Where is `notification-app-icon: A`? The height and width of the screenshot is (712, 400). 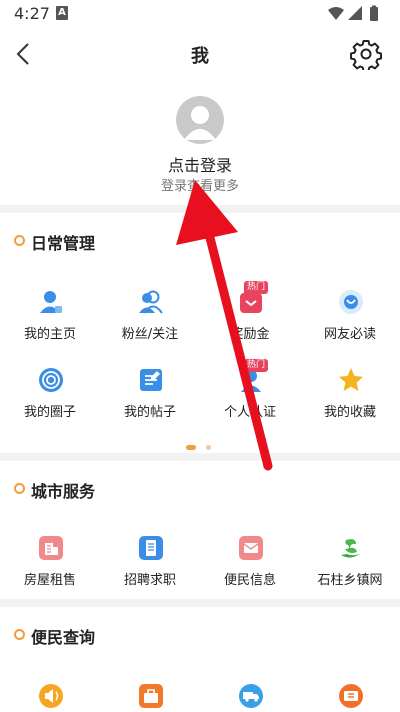
notification-app-icon: A is located at coordinates (62, 13).